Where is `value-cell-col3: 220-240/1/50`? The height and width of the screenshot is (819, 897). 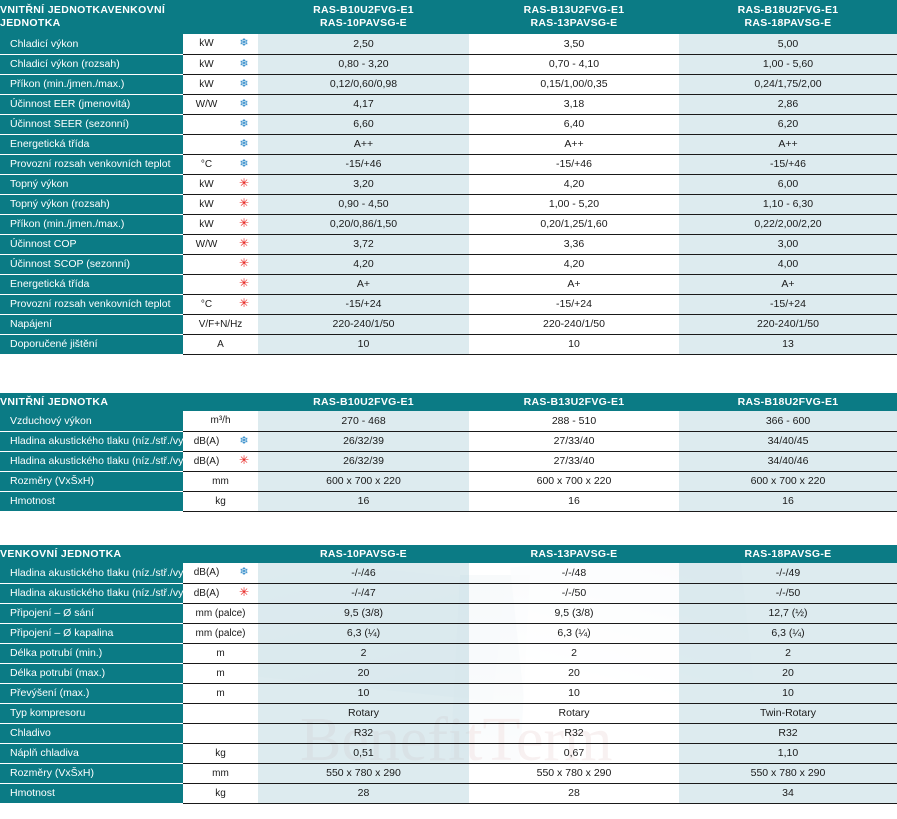
value-cell-col3: 220-240/1/50 is located at coordinates (788, 324).